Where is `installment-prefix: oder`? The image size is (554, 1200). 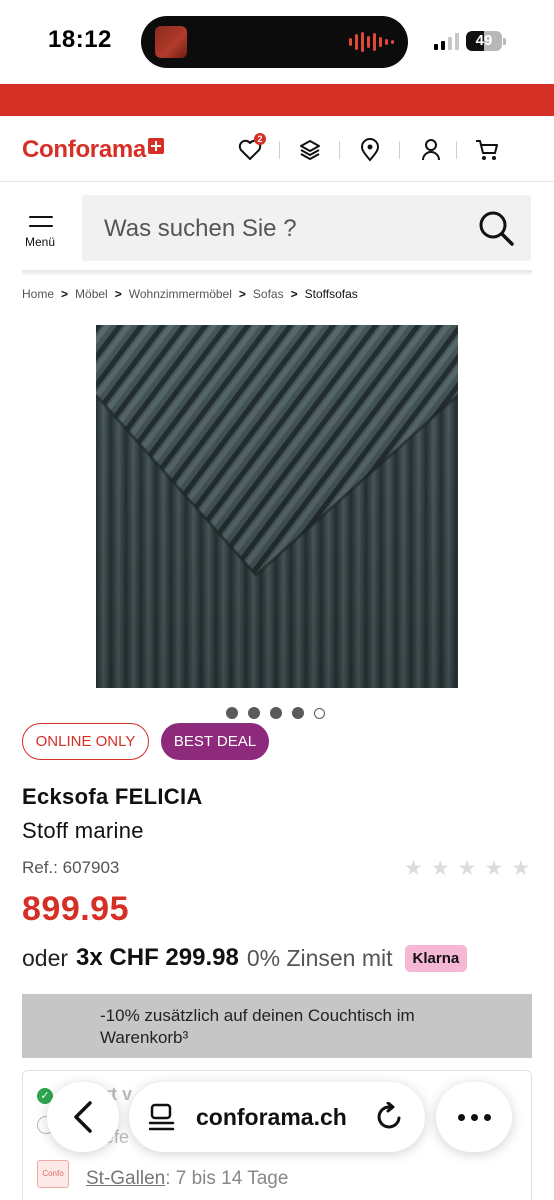
installment-prefix: oder is located at coordinates (45, 957).